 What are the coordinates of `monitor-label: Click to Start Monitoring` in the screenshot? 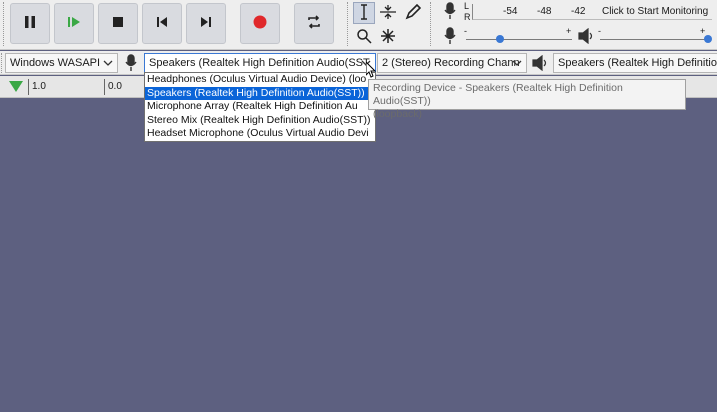 It's located at (655, 11).